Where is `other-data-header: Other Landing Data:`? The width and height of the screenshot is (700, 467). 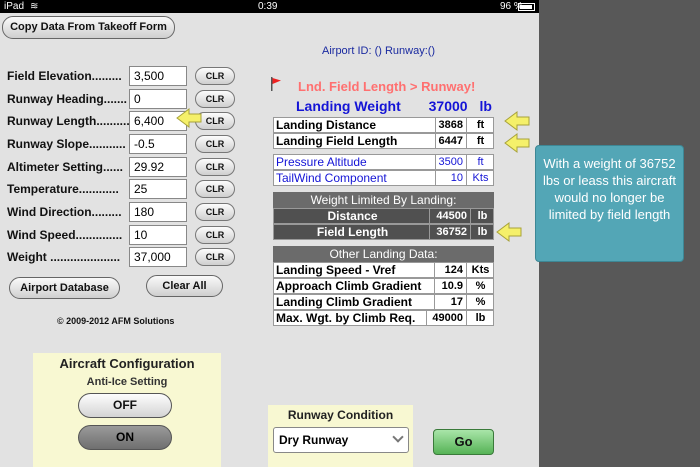
other-data-header: Other Landing Data: is located at coordinates (383, 254).